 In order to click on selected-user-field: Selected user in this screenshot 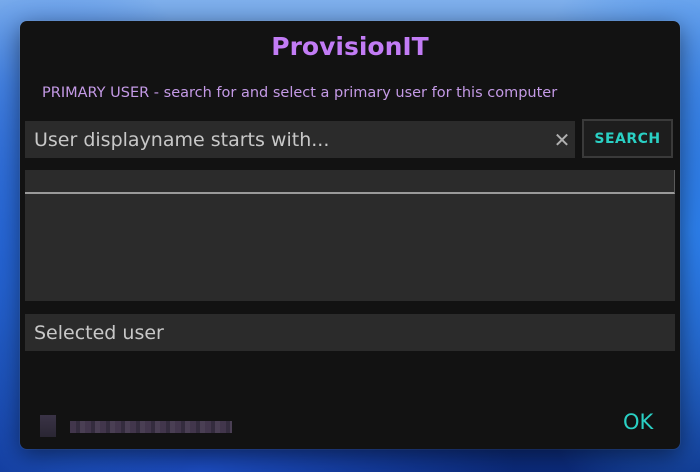, I will do `click(350, 332)`.